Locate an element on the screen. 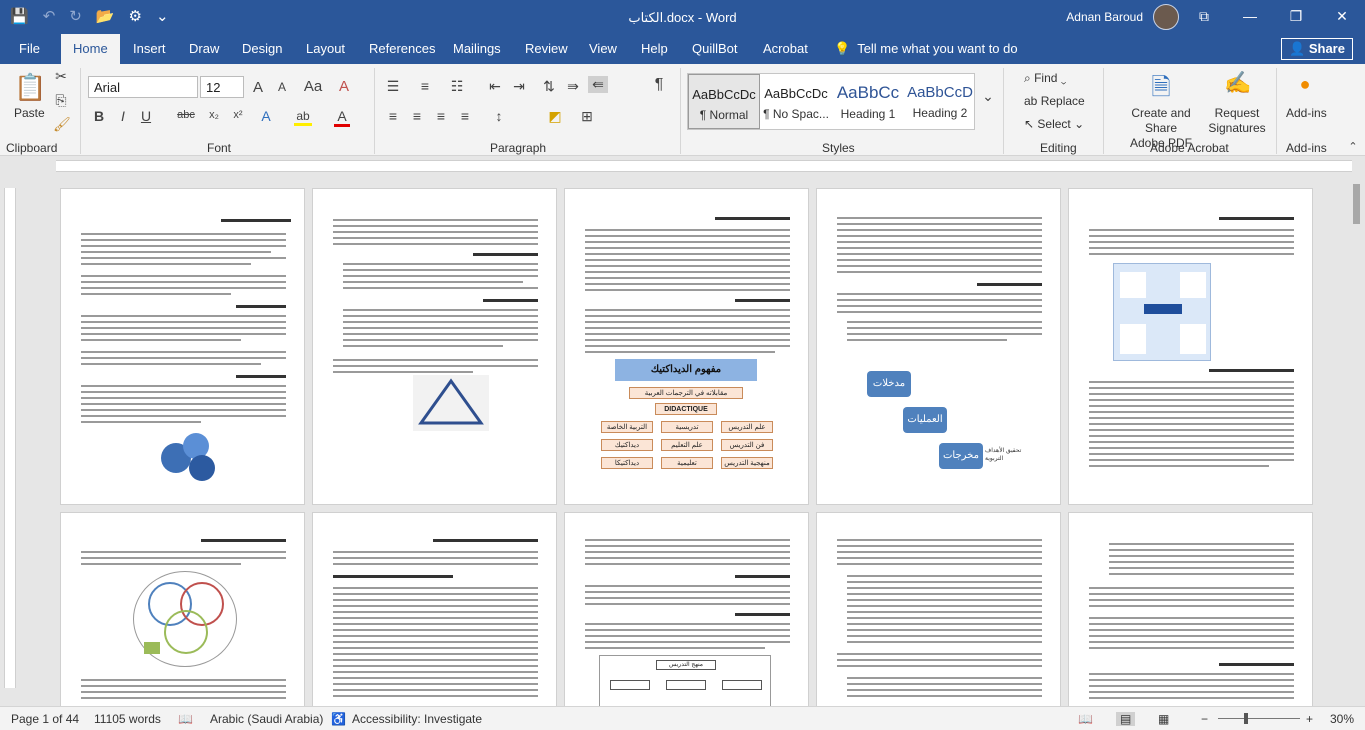  borders-icon: ⊞ is located at coordinates (587, 116).